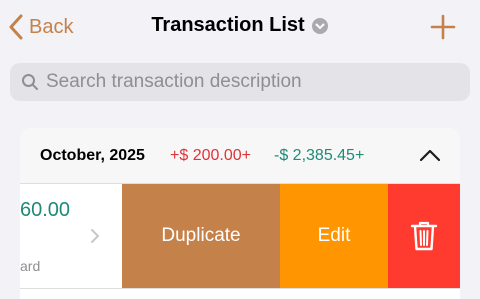 The height and width of the screenshot is (299, 480). I want to click on nav-title-group: Transaction List, so click(240, 25).